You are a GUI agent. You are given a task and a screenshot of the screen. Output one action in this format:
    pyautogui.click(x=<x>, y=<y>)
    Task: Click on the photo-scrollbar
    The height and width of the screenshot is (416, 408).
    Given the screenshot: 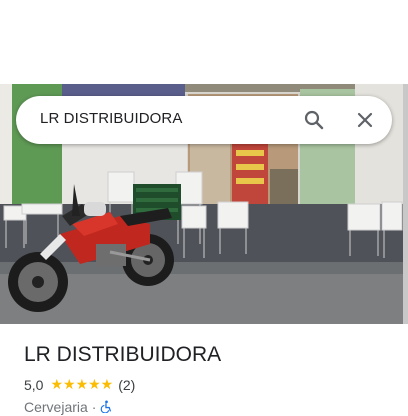 What is the action you would take?
    pyautogui.click(x=405, y=204)
    